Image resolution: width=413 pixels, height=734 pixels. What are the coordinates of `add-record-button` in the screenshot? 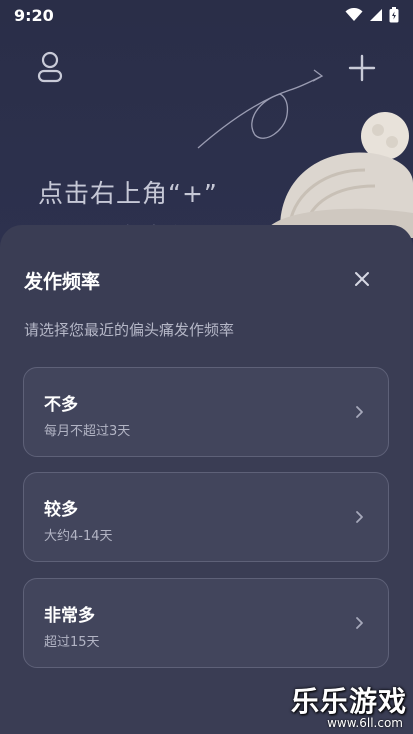 It's located at (362, 68).